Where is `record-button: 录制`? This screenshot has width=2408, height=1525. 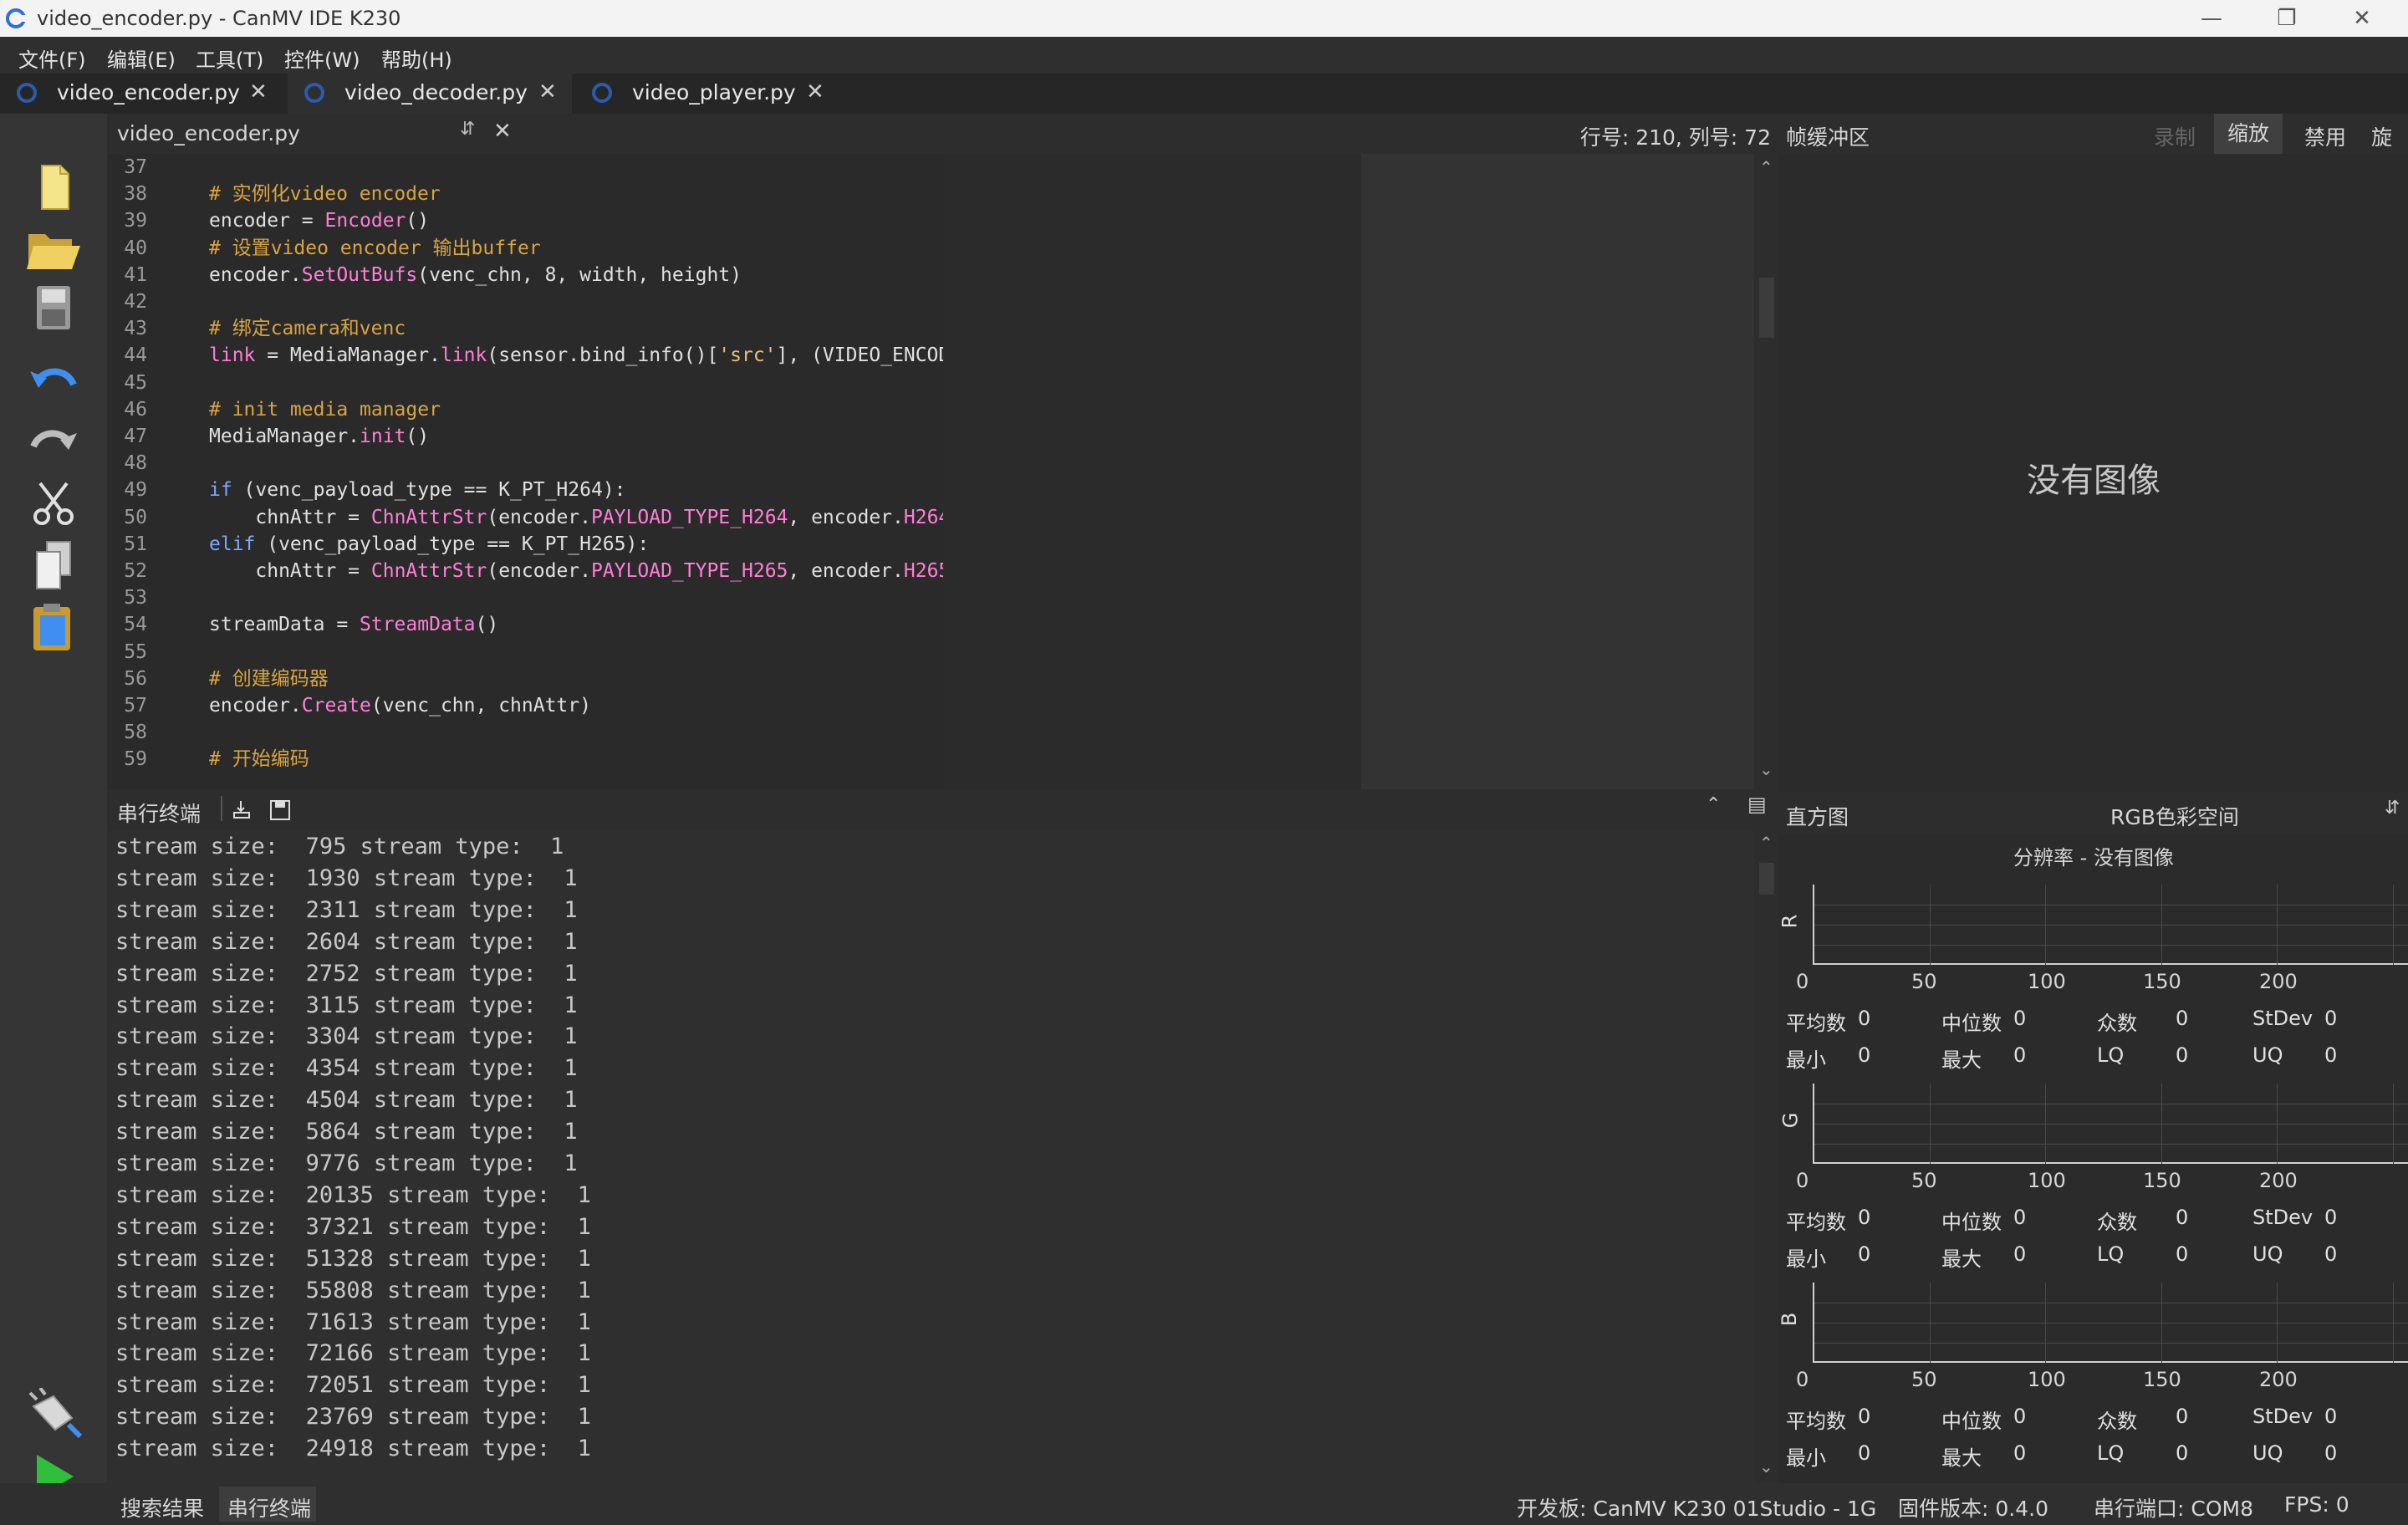 record-button: 录制 is located at coordinates (2175, 136).